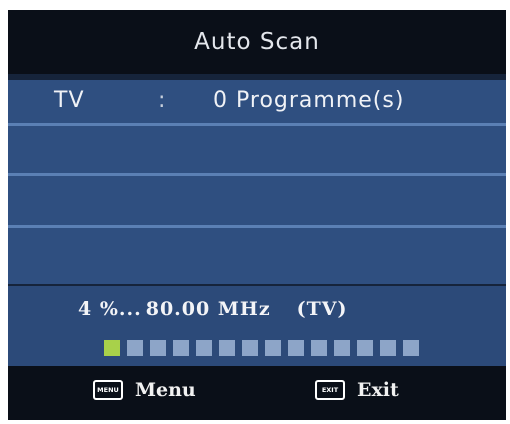 This screenshot has height=424, width=510. I want to click on scan-band: (TV), so click(322, 309).